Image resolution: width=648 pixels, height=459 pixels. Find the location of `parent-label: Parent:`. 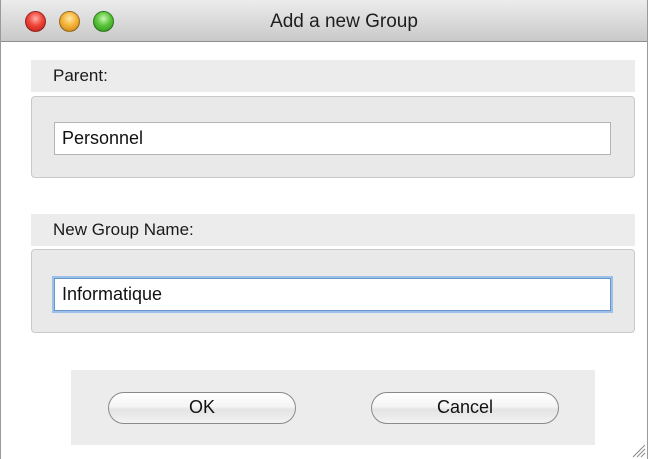

parent-label: Parent: is located at coordinates (333, 76).